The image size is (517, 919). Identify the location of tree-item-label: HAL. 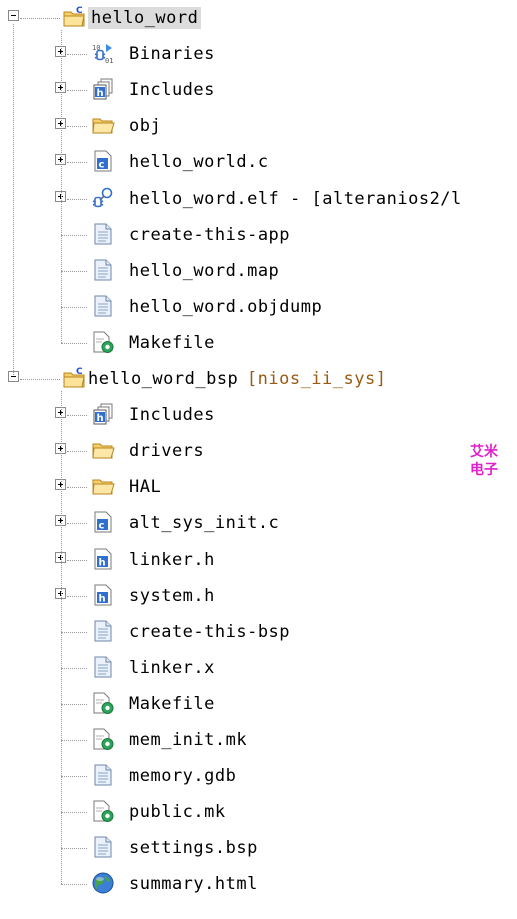
(145, 487).